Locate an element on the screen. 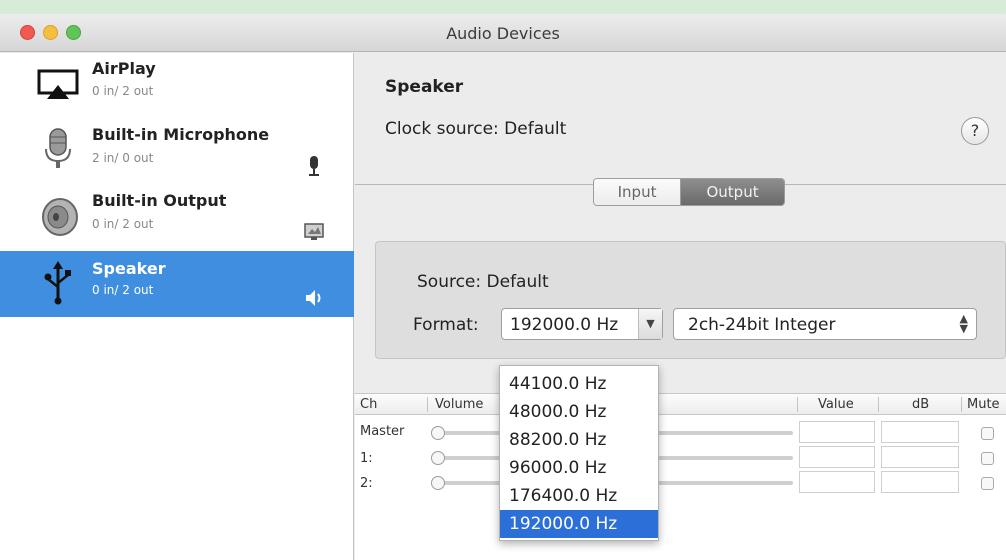 This screenshot has width=1006, height=560. column-header-mute: Mute is located at coordinates (983, 404).